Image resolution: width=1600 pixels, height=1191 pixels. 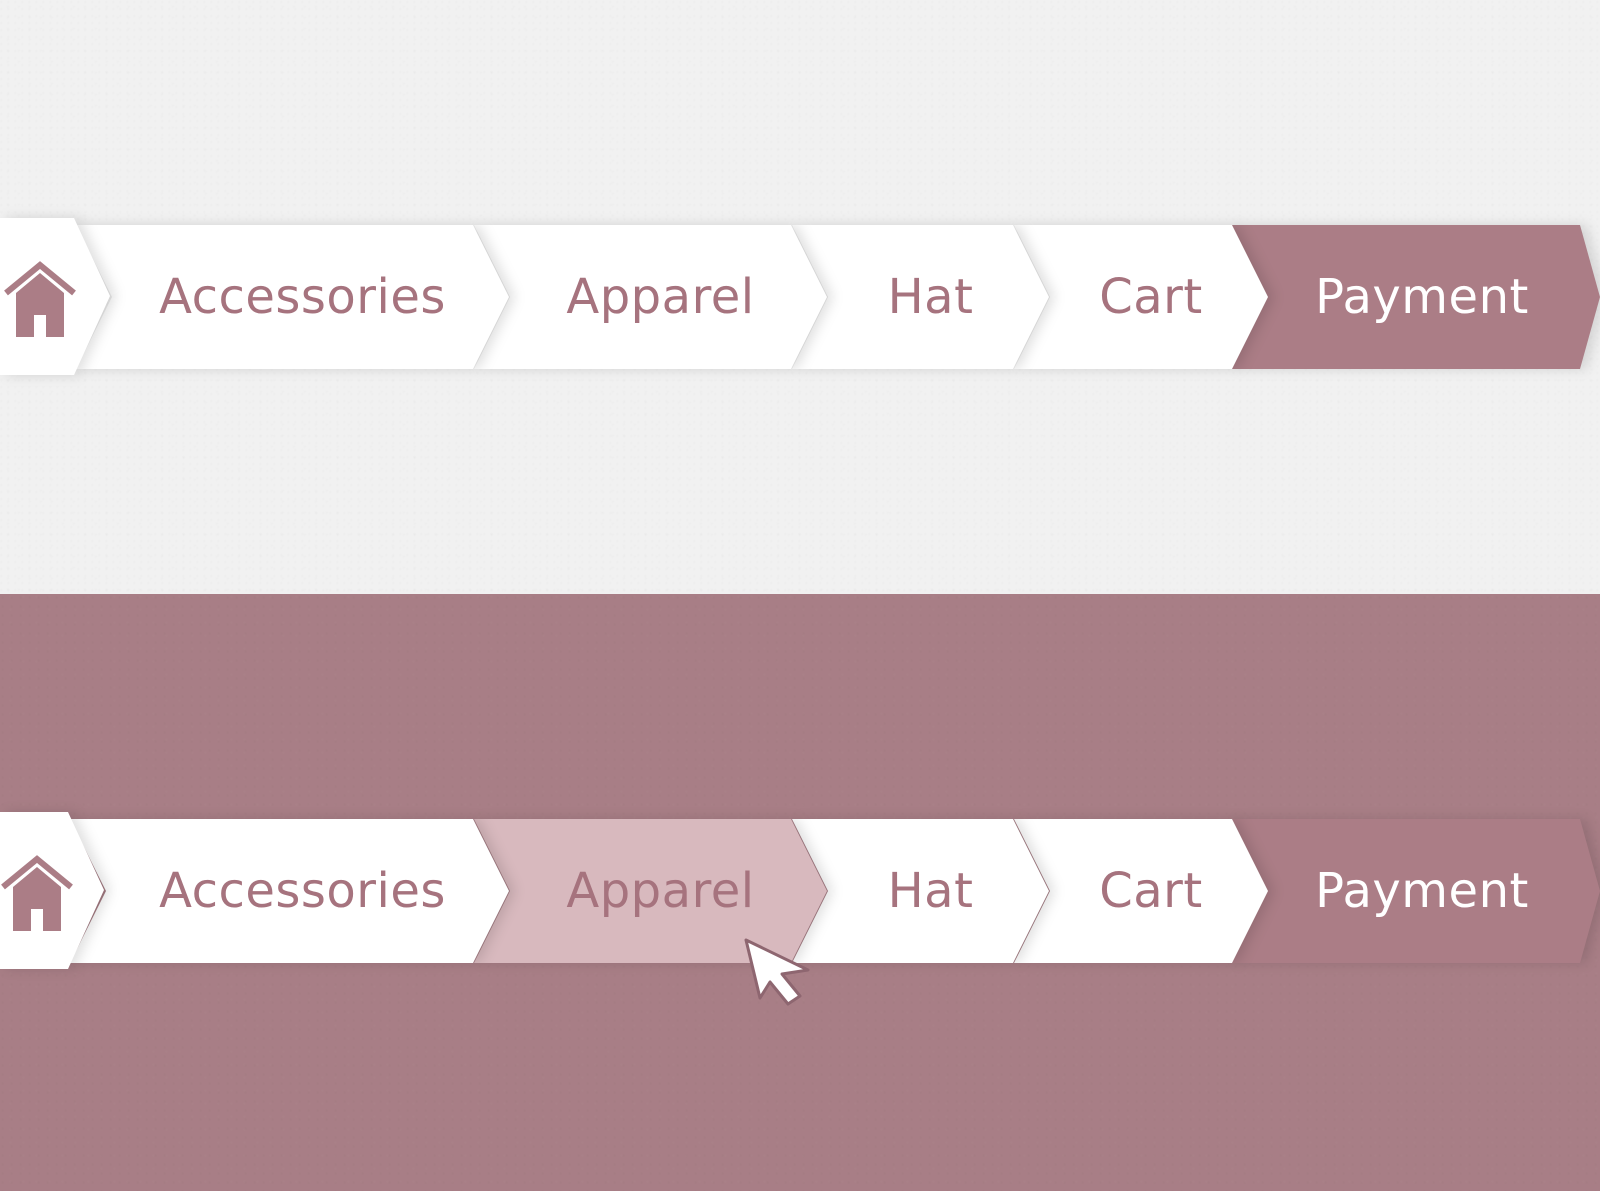 I want to click on breadcrumb: Payment Cart Hat Apparel Accessories, so click(x=800, y=296).